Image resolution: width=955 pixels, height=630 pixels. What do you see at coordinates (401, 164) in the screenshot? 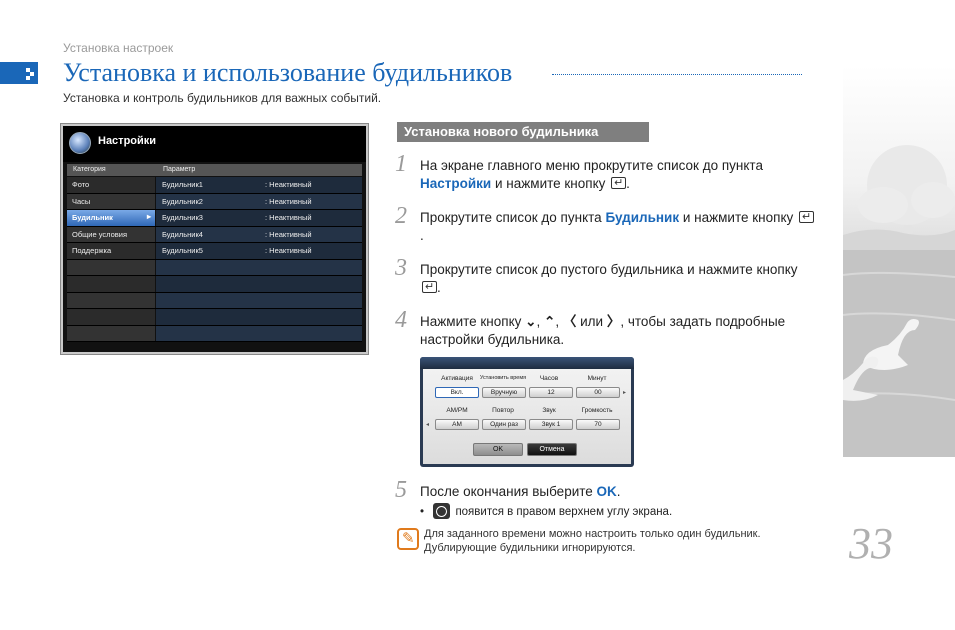
I see `step-number: 1` at bounding box center [401, 164].